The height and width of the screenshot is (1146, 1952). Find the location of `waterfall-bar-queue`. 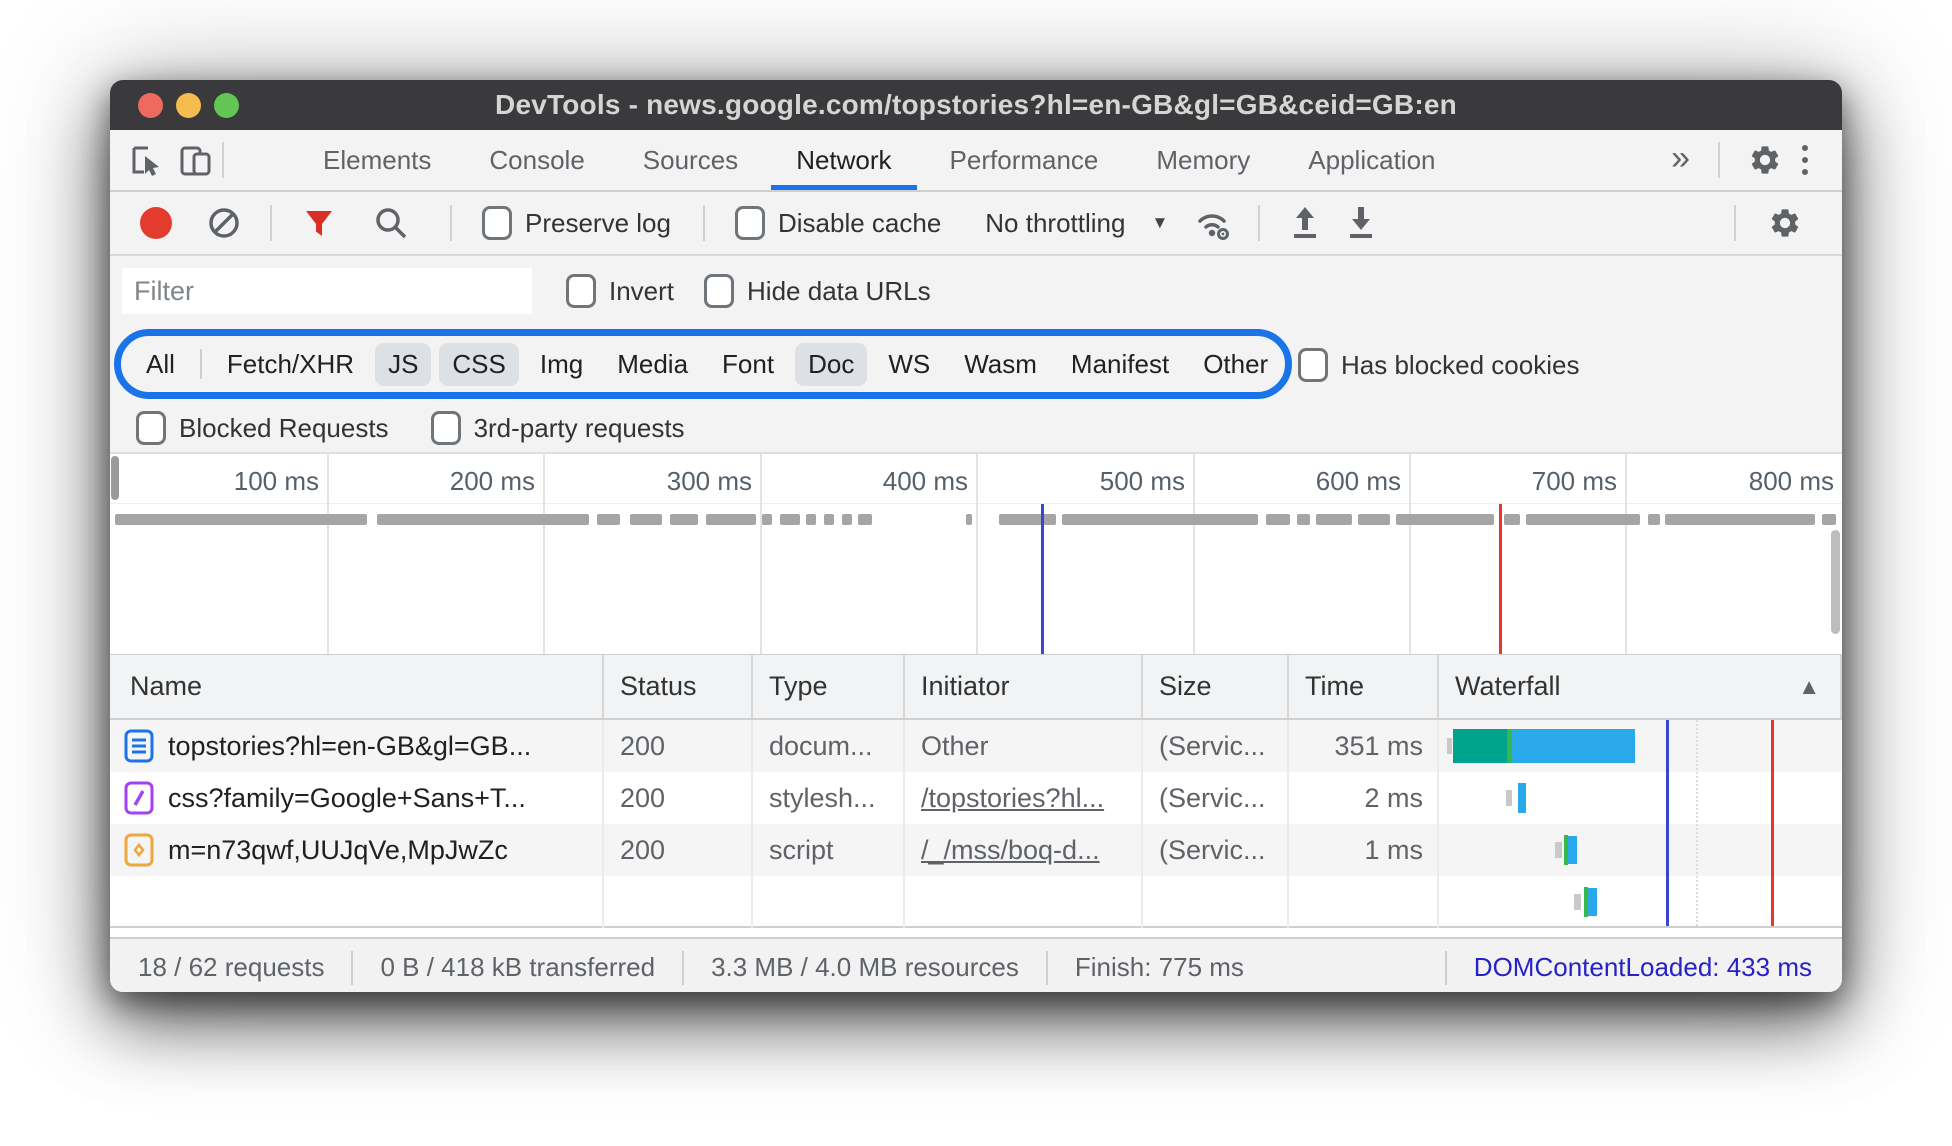

waterfall-bar-queue is located at coordinates (1577, 902).